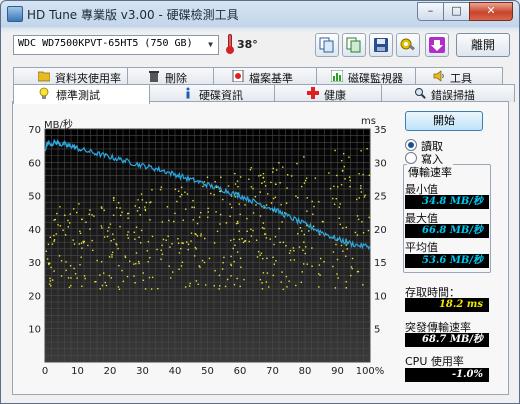  What do you see at coordinates (450, 158) in the screenshot?
I see `write-radio: 寫入` at bounding box center [450, 158].